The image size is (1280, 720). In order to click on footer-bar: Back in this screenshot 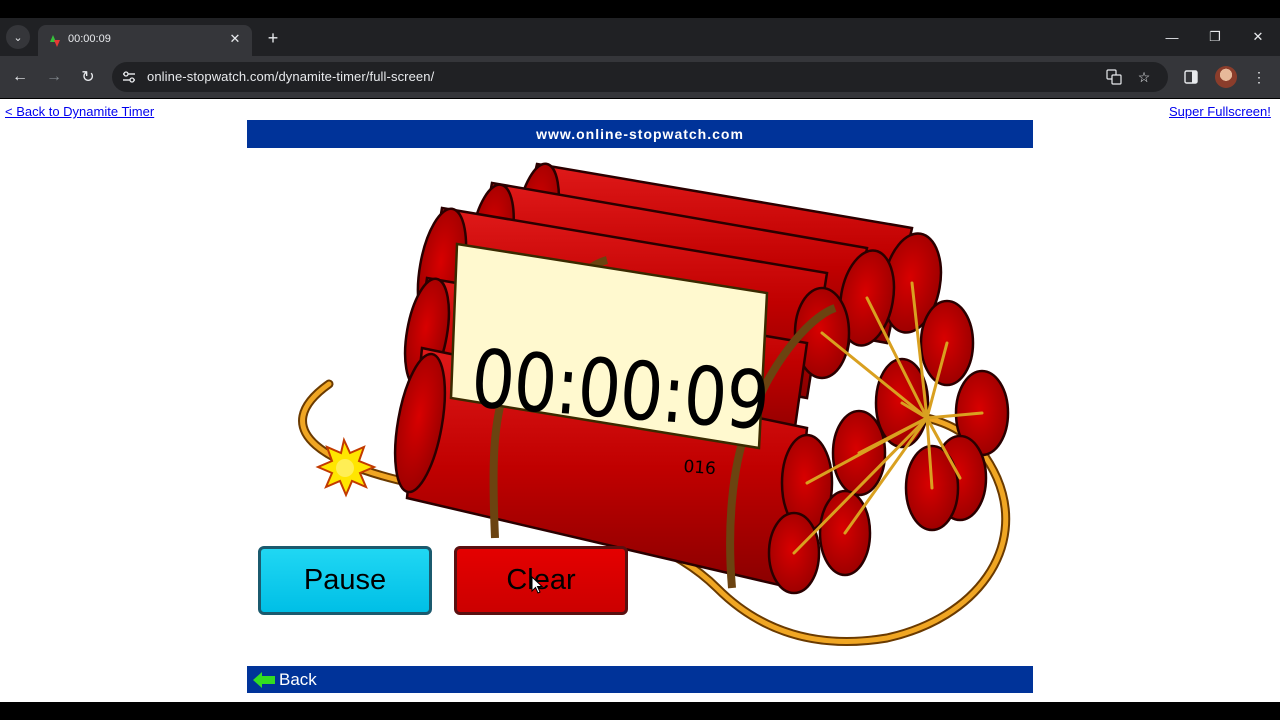, I will do `click(640, 679)`.